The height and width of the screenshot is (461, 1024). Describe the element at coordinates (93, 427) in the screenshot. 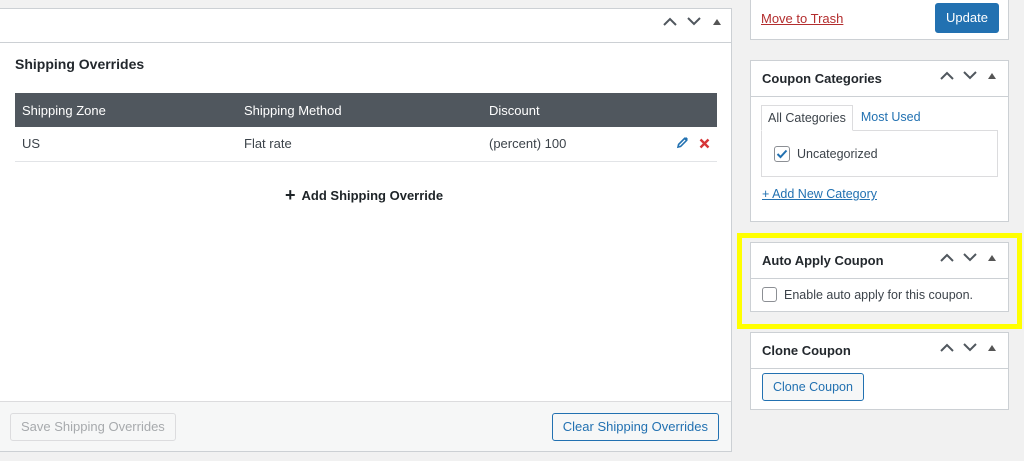

I see `save-shipping-overrides-button: Save Shipping Overrides` at that location.